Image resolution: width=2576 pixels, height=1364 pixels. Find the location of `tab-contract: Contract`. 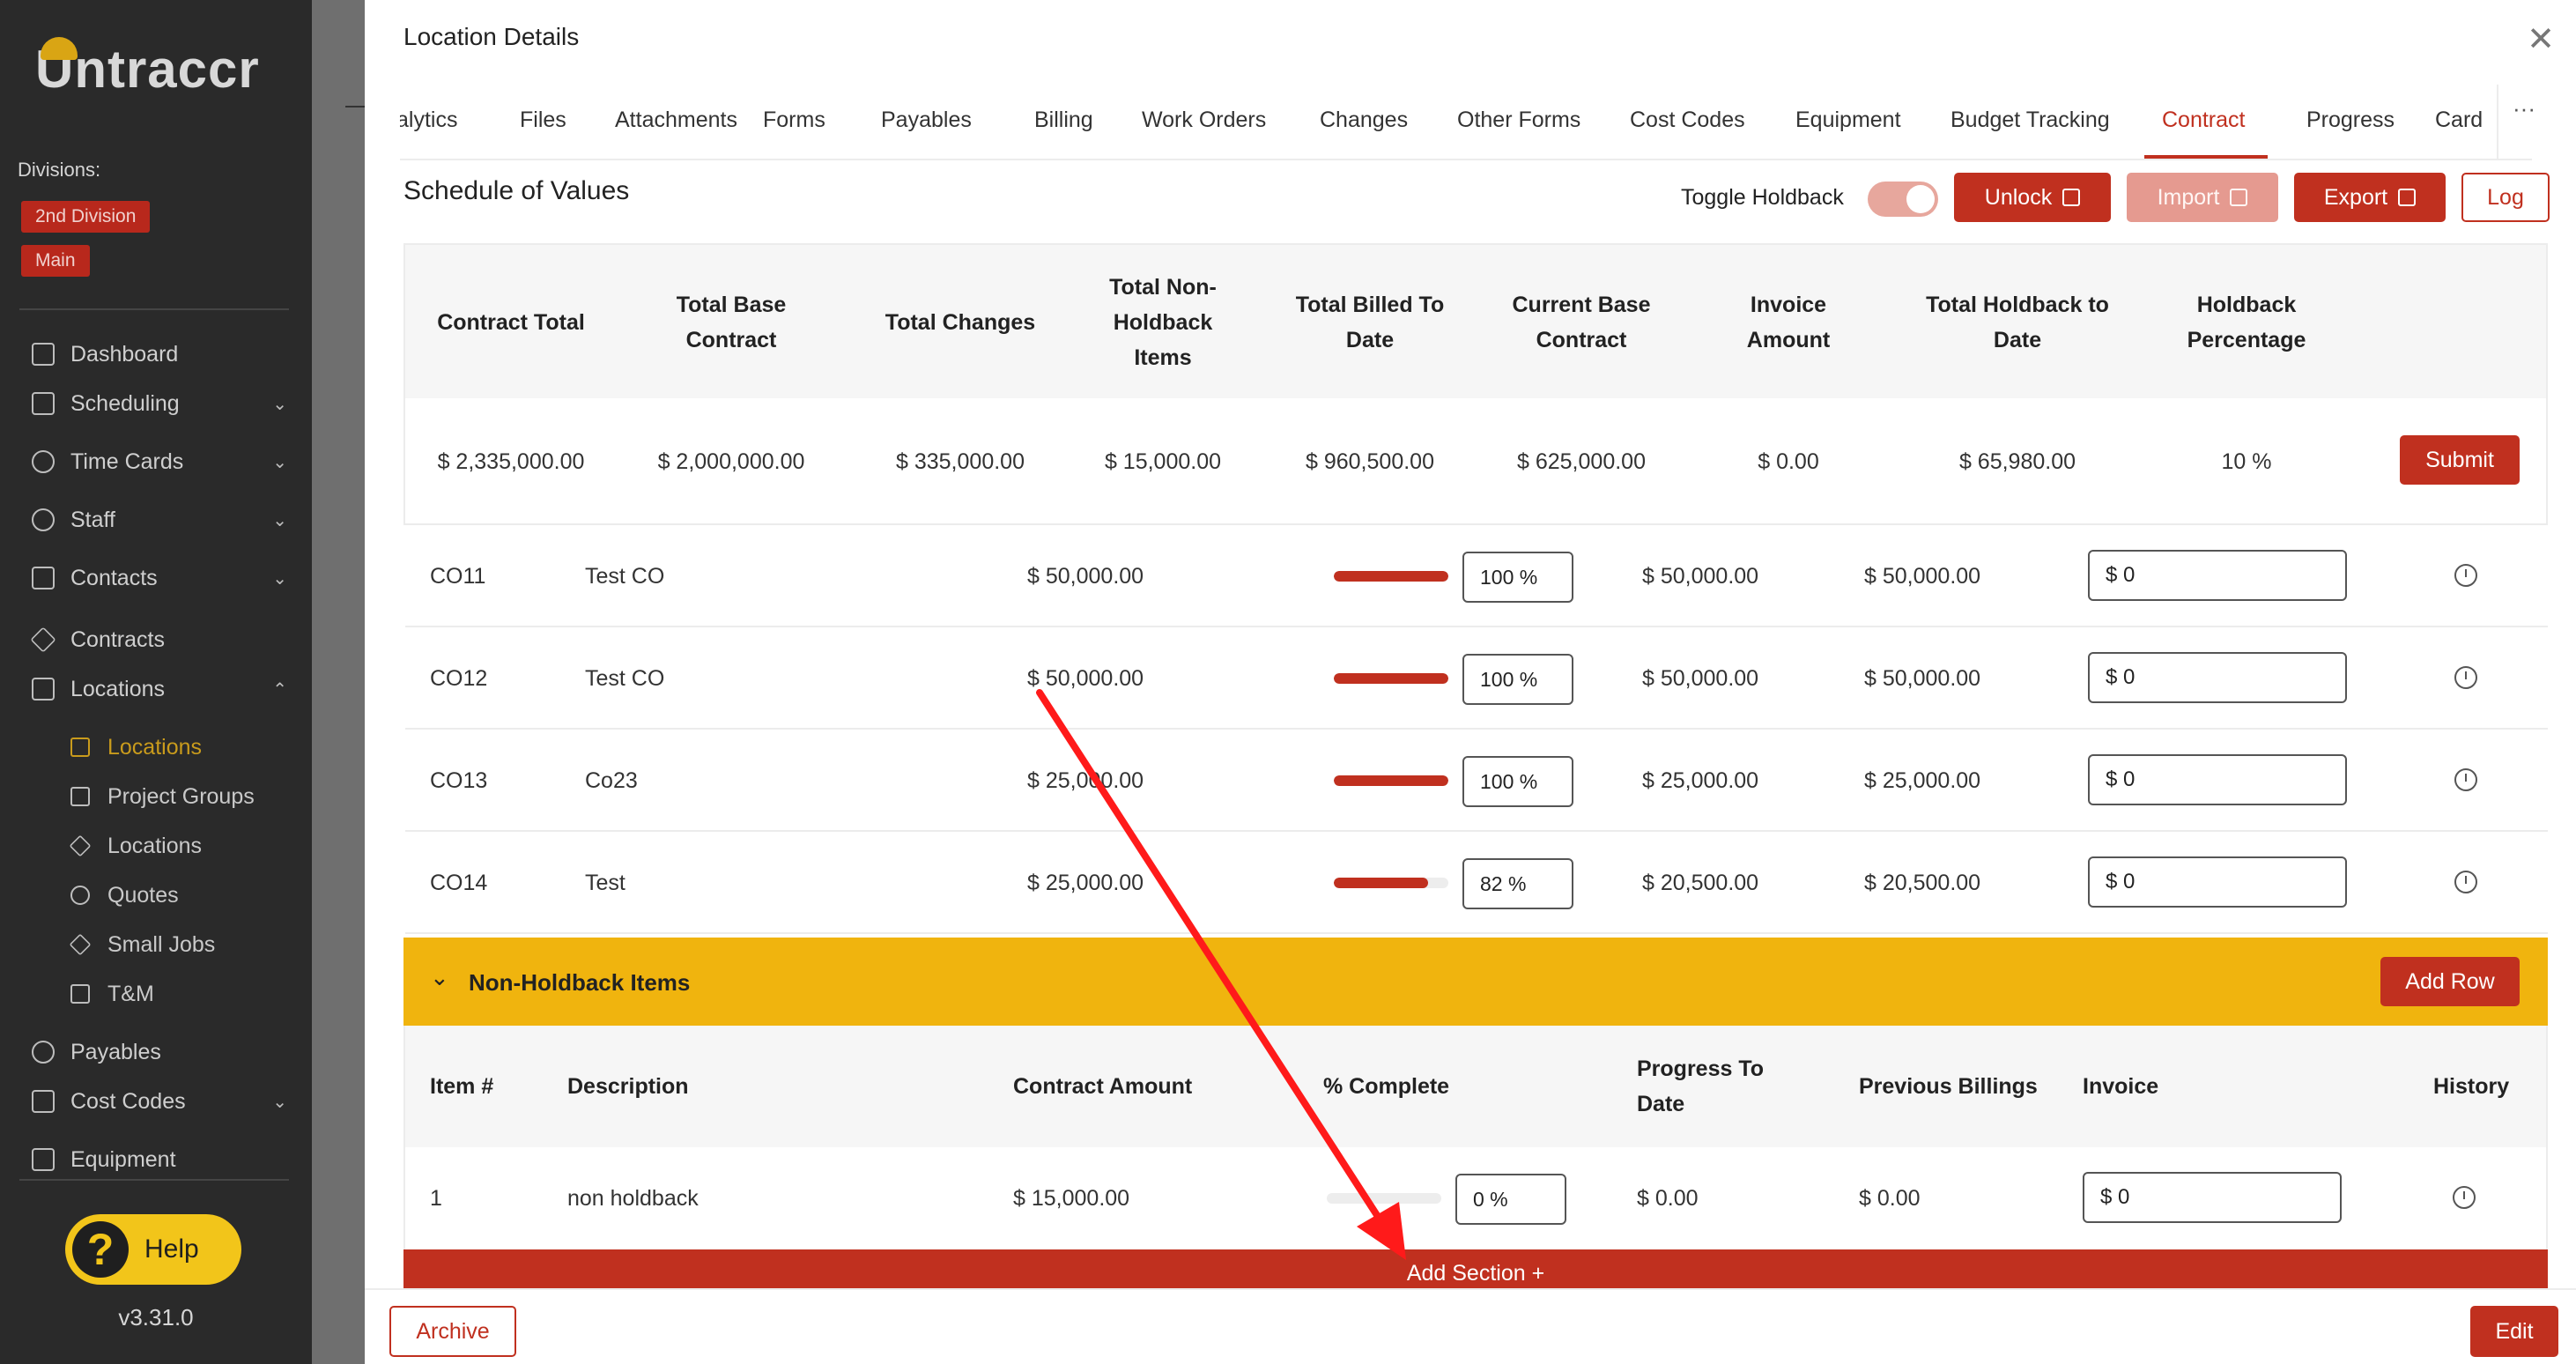

tab-contract: Contract is located at coordinates (2204, 120).